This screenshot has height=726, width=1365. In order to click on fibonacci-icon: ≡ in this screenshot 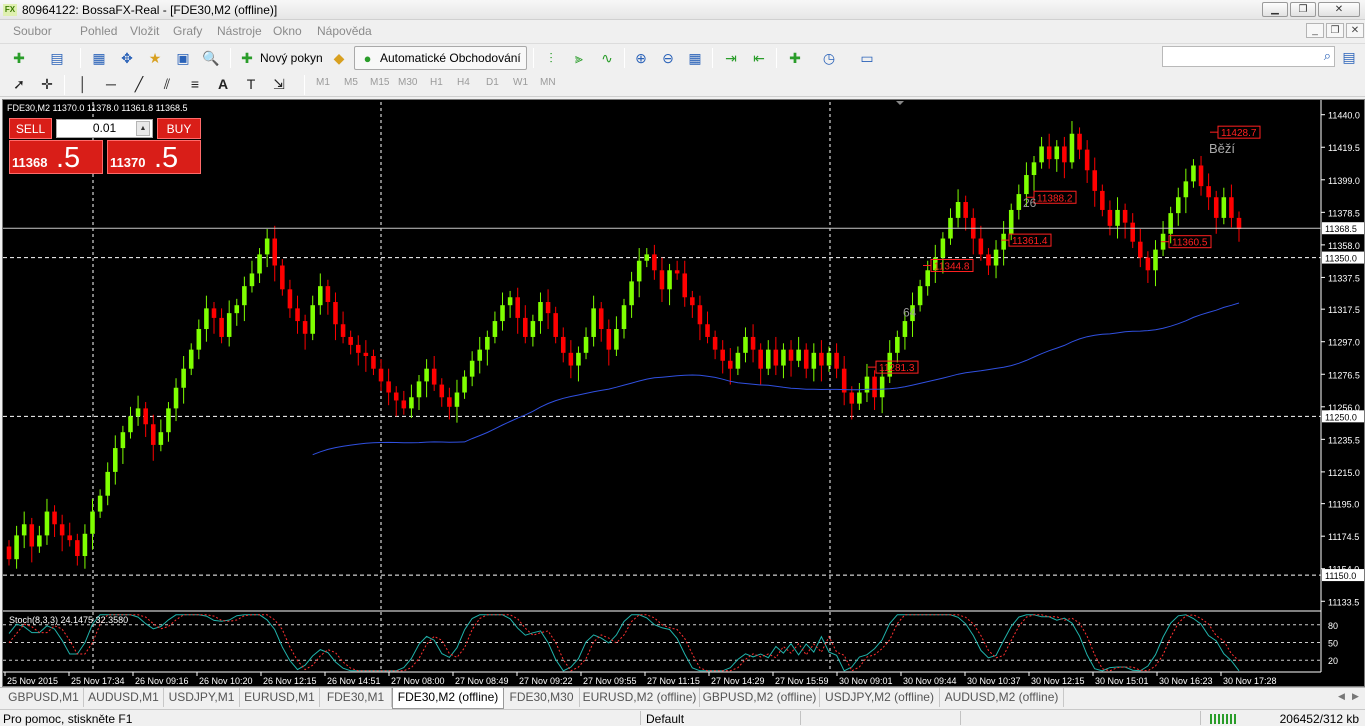, I will do `click(195, 84)`.